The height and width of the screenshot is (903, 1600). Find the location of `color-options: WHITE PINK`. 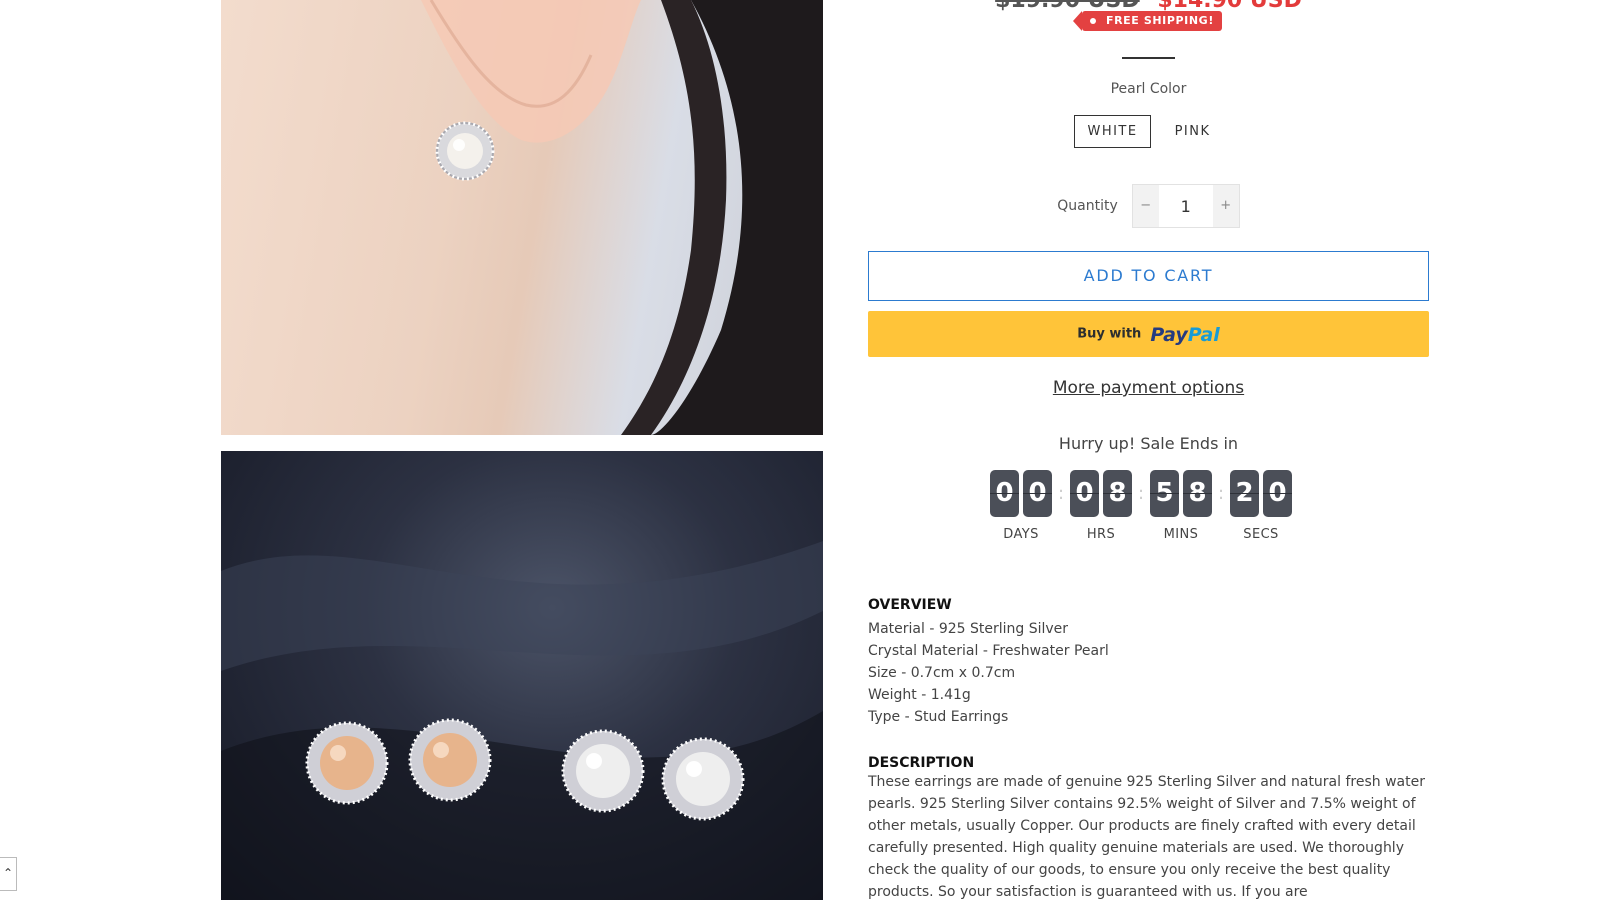

color-options: WHITE PINK is located at coordinates (1148, 132).